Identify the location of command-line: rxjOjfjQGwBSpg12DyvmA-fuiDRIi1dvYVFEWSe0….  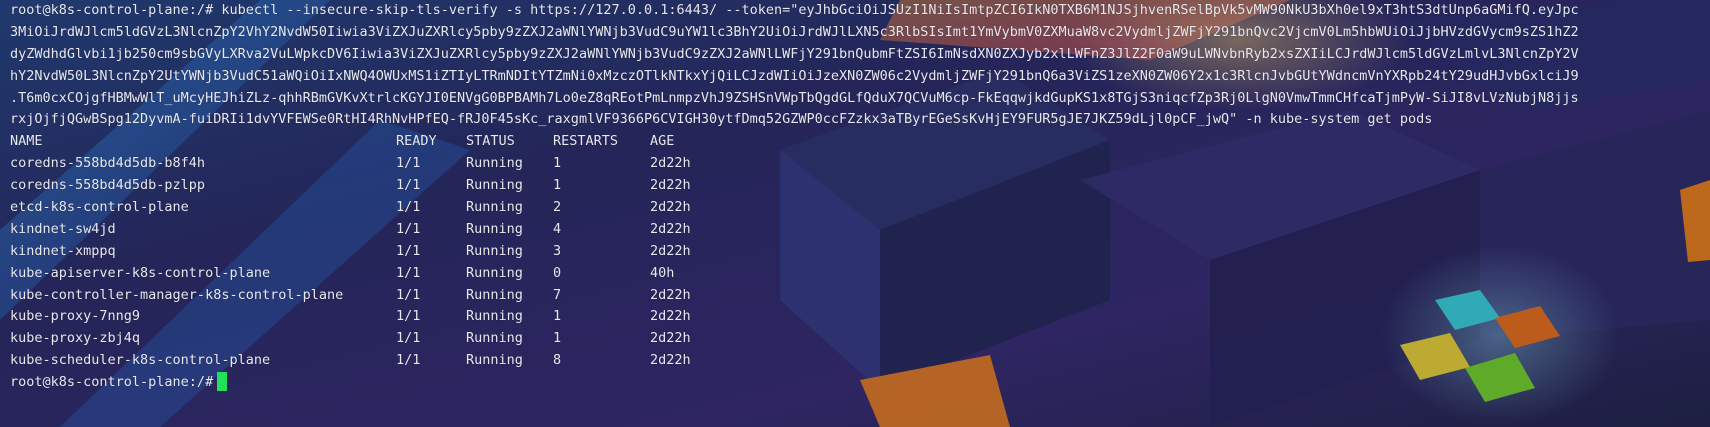
(721, 119).